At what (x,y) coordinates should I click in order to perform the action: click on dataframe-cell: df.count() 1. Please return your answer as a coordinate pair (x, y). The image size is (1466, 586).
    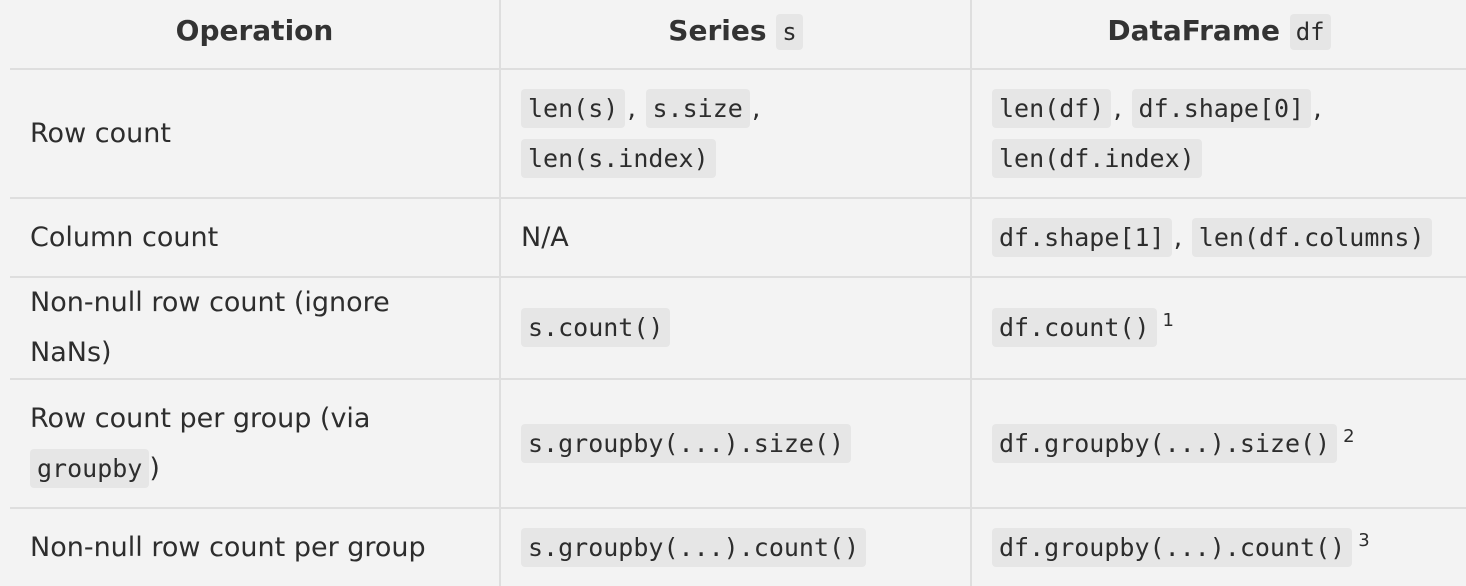
    Looking at the image, I should click on (1218, 328).